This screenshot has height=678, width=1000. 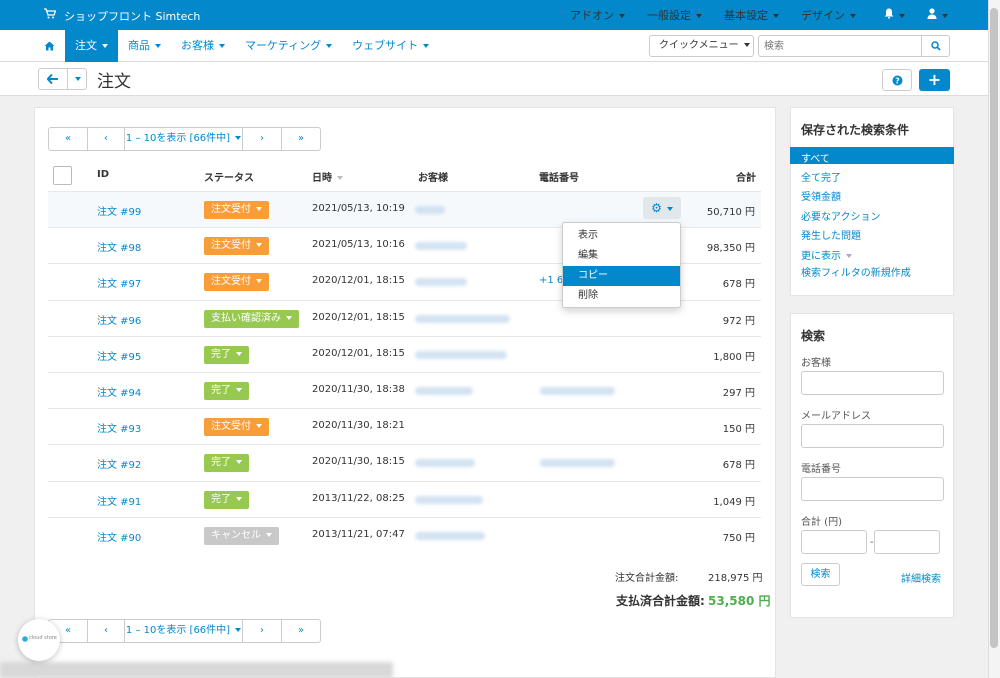 I want to click on status-badge: 支払い確認済み, so click(x=251, y=318).